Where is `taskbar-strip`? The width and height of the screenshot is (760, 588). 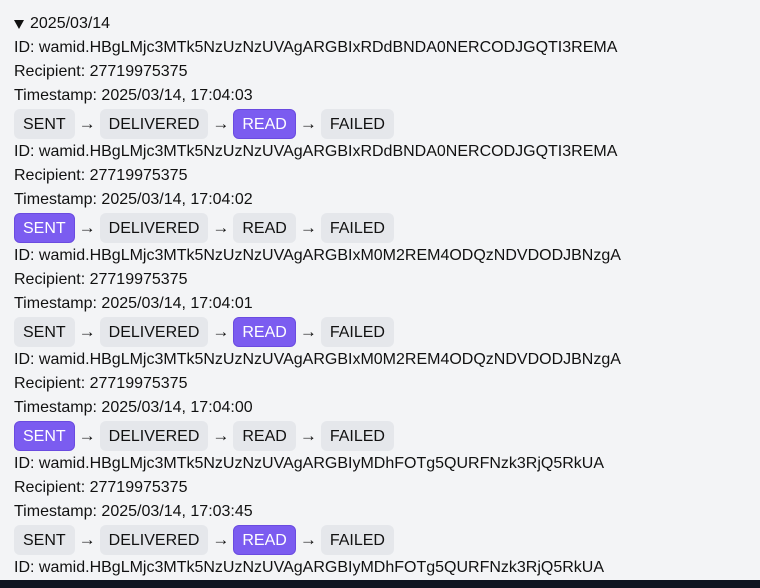
taskbar-strip is located at coordinates (380, 584).